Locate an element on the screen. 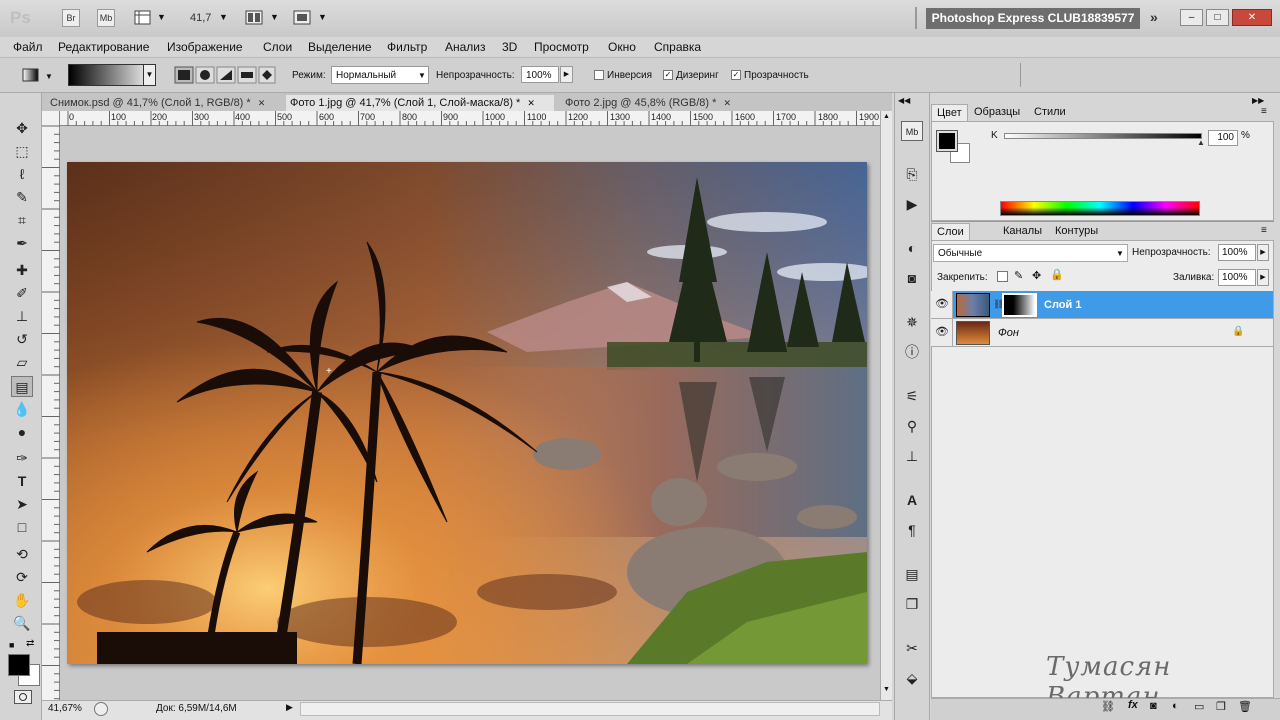 Image resolution: width=1280 pixels, height=720 pixels. menu-select: Выделение is located at coordinates (340, 47).